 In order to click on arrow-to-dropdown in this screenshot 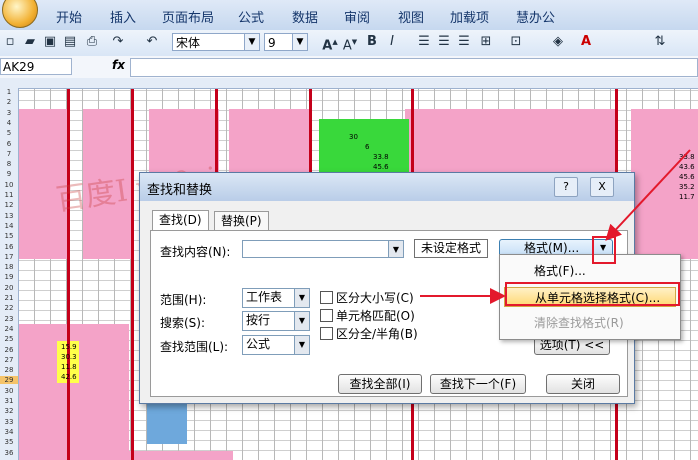, I will do `click(648, 195)`.